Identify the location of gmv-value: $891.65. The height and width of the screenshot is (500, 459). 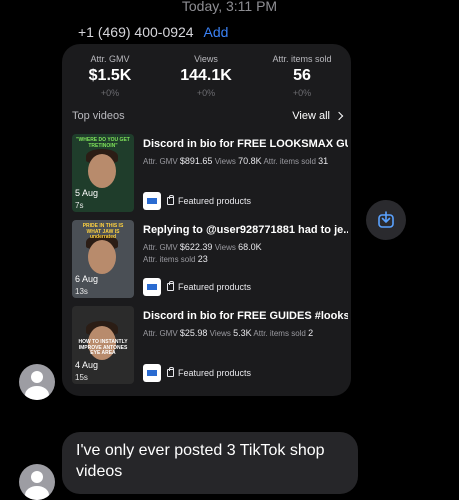
(196, 161).